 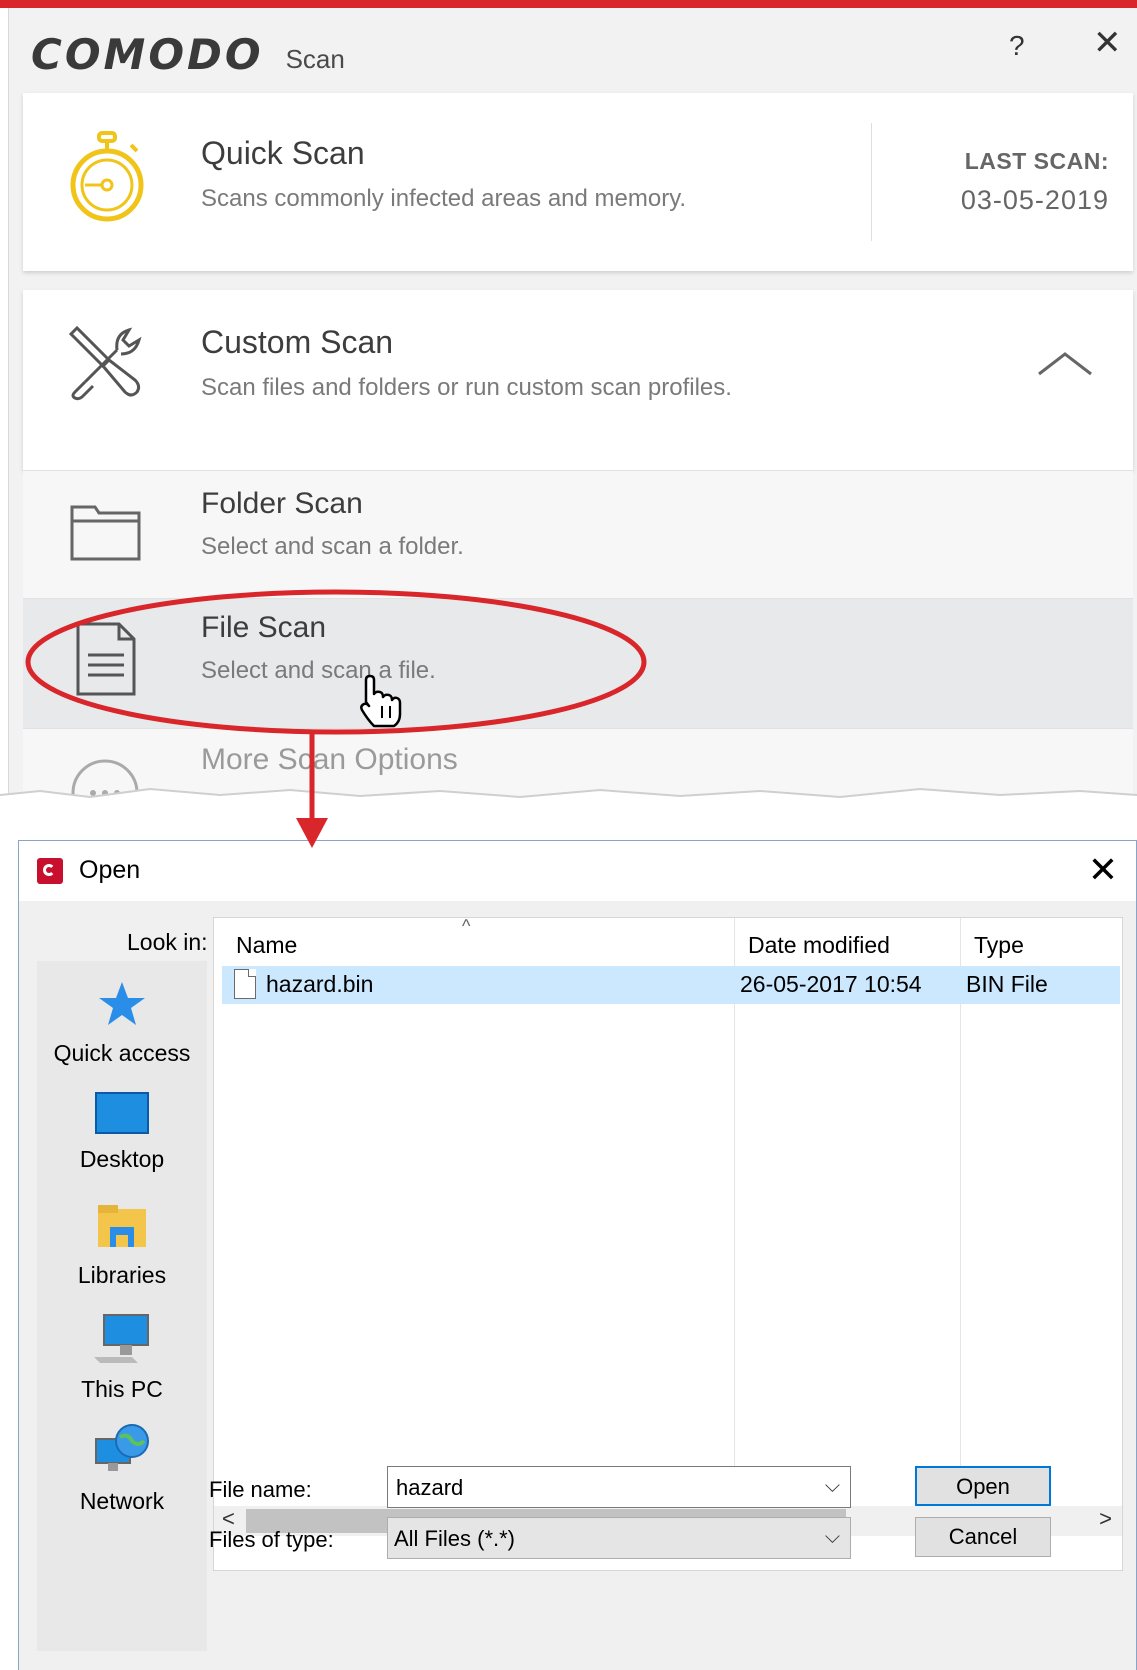 I want to click on quick-scan-title: Quick Scan, so click(x=283, y=153).